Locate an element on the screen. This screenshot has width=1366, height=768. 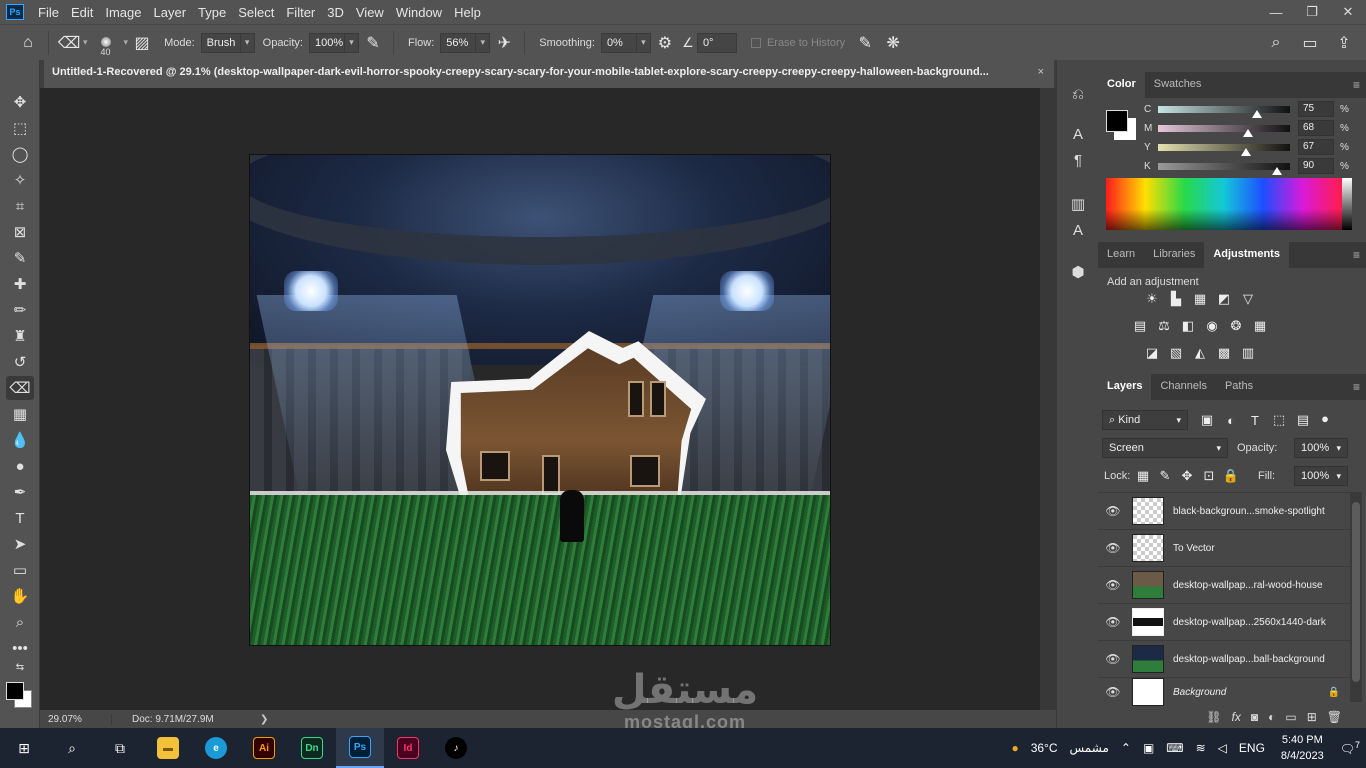
language-indicator: ENG is located at coordinates (1252, 748).